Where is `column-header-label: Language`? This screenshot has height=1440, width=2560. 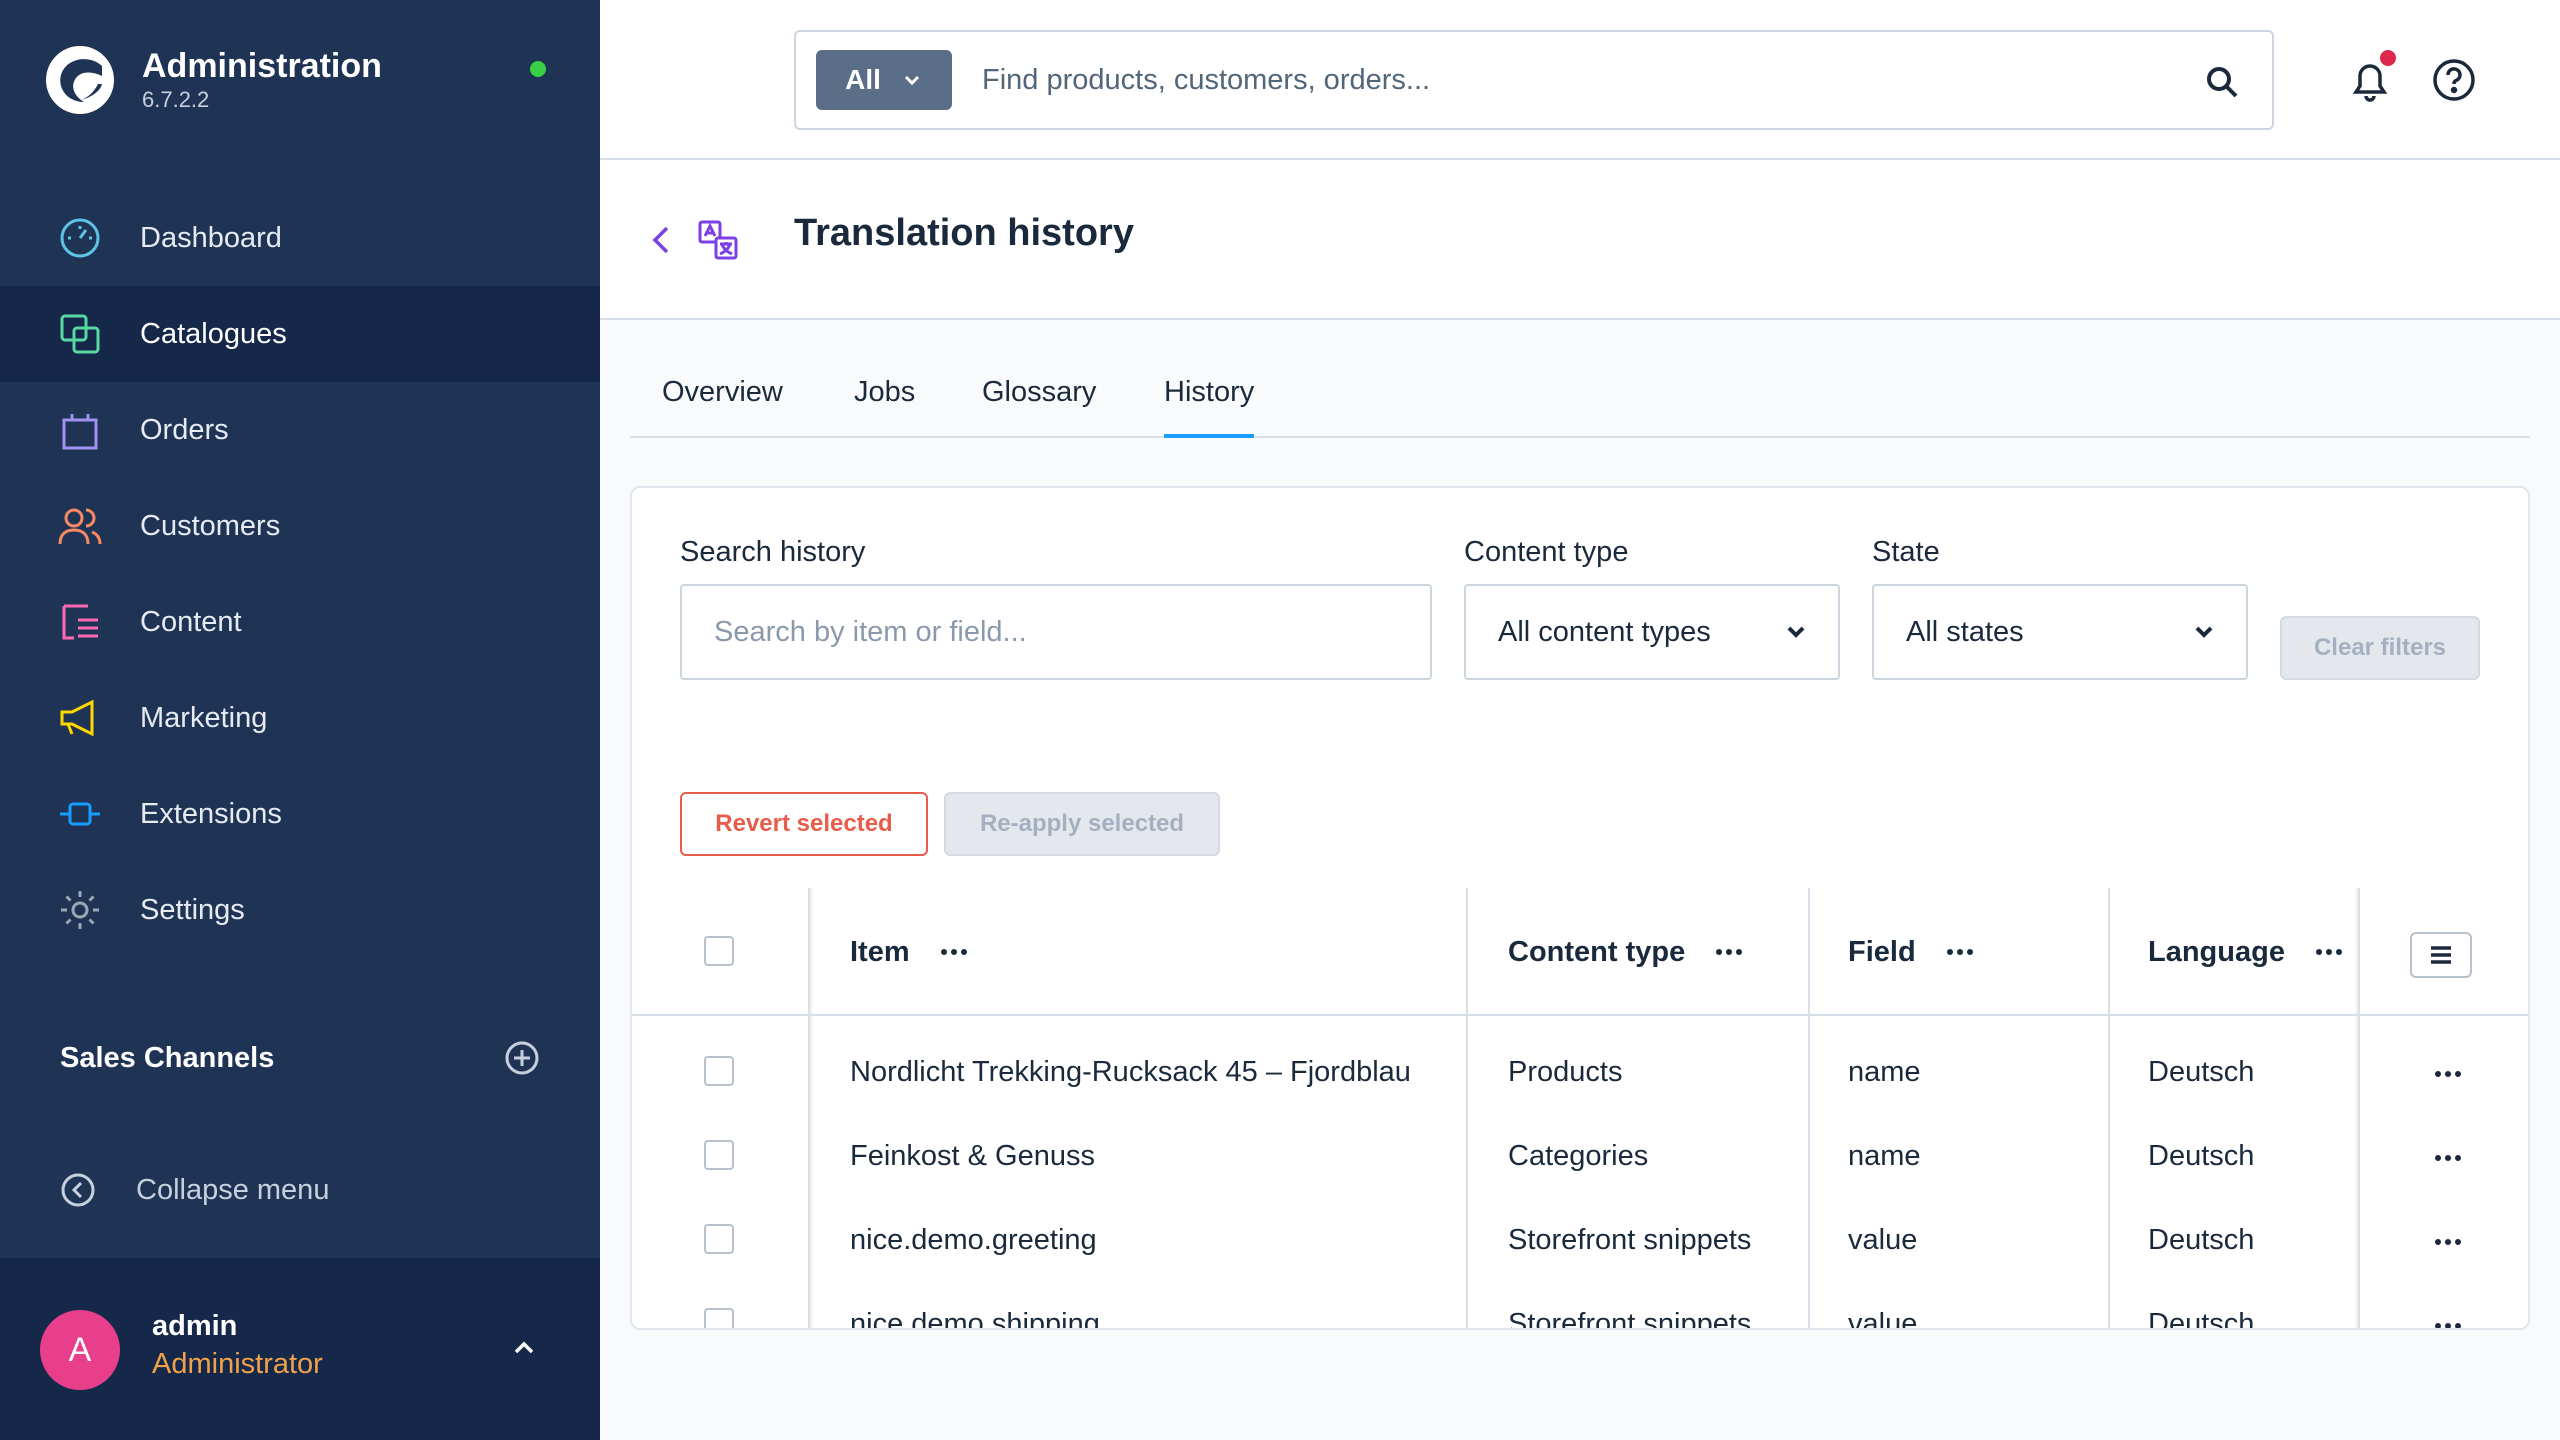 column-header-label: Language is located at coordinates (2216, 951).